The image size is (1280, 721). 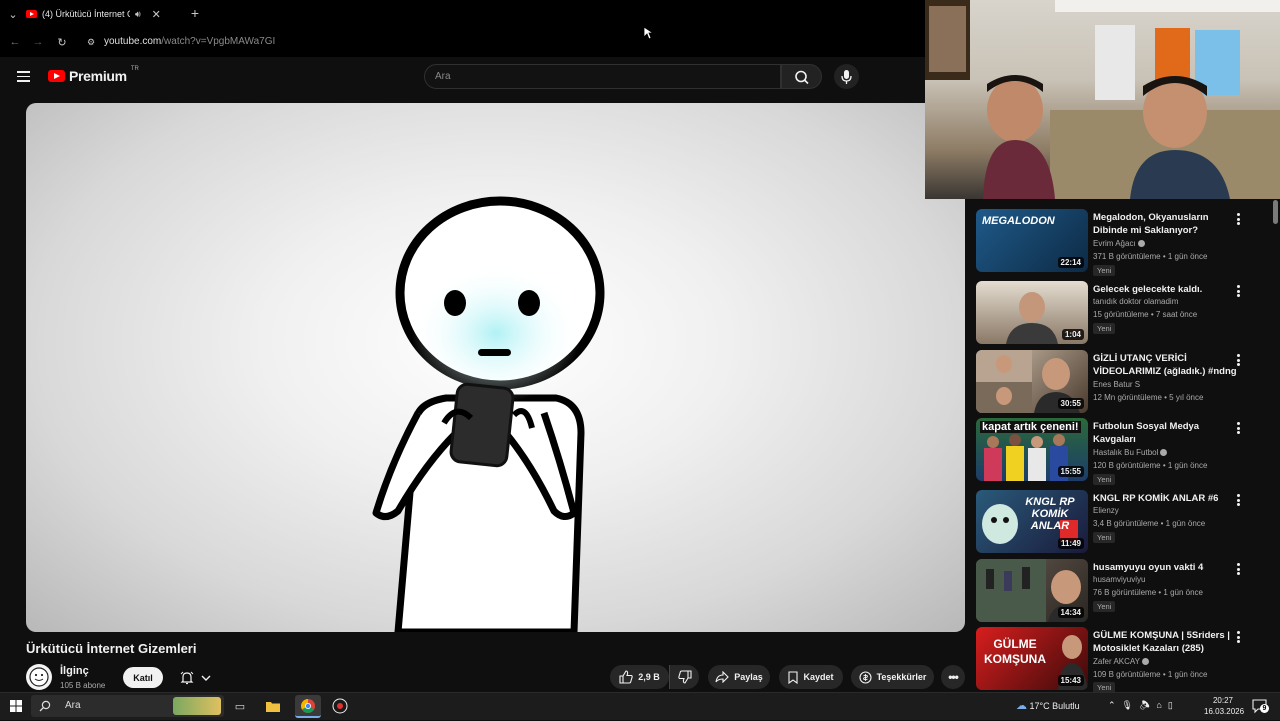 What do you see at coordinates (748, 677) in the screenshot?
I see `share-label: Paylaş` at bounding box center [748, 677].